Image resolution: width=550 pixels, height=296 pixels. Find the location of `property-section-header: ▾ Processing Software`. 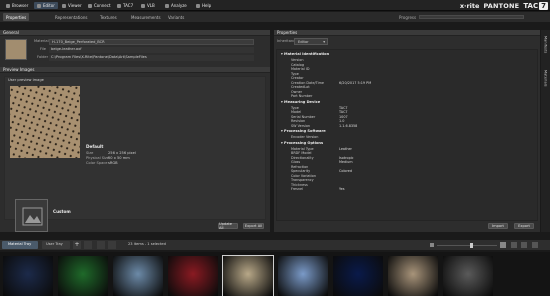

property-section-header: ▾ Processing Software is located at coordinates (303, 131).